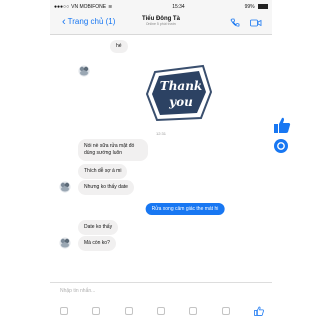  Describe the element at coordinates (181, 86) in the screenshot. I see `sticker-text-thank: Thank` at that location.